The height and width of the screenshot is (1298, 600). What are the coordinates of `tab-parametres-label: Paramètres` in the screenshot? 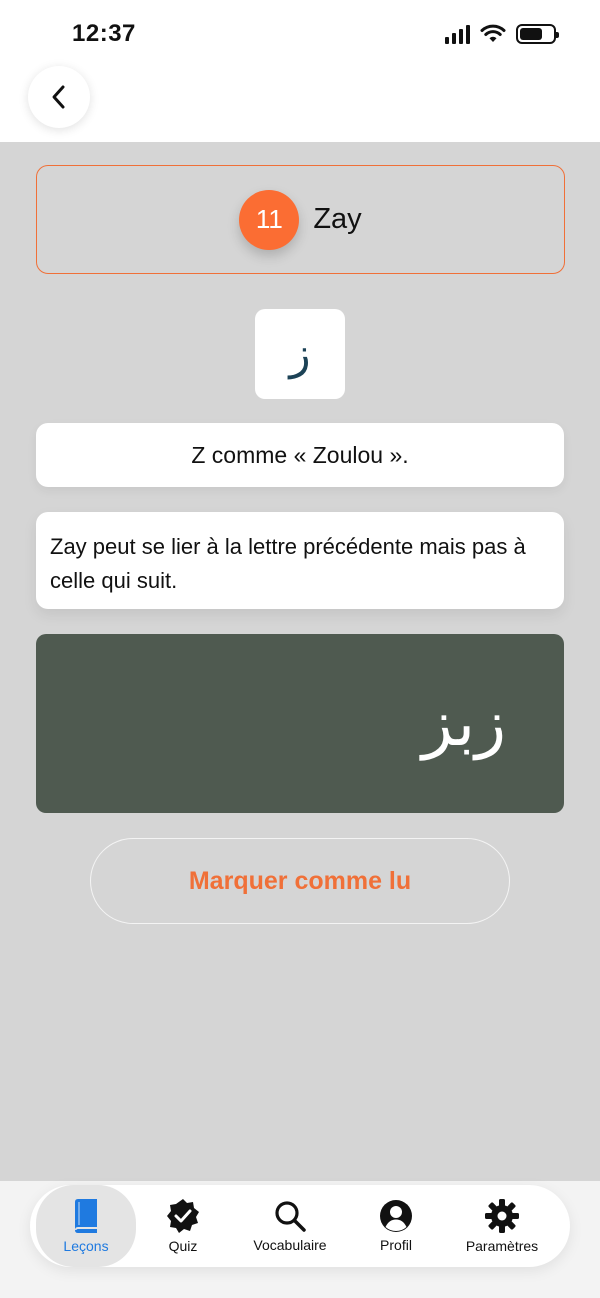 It's located at (502, 1246).